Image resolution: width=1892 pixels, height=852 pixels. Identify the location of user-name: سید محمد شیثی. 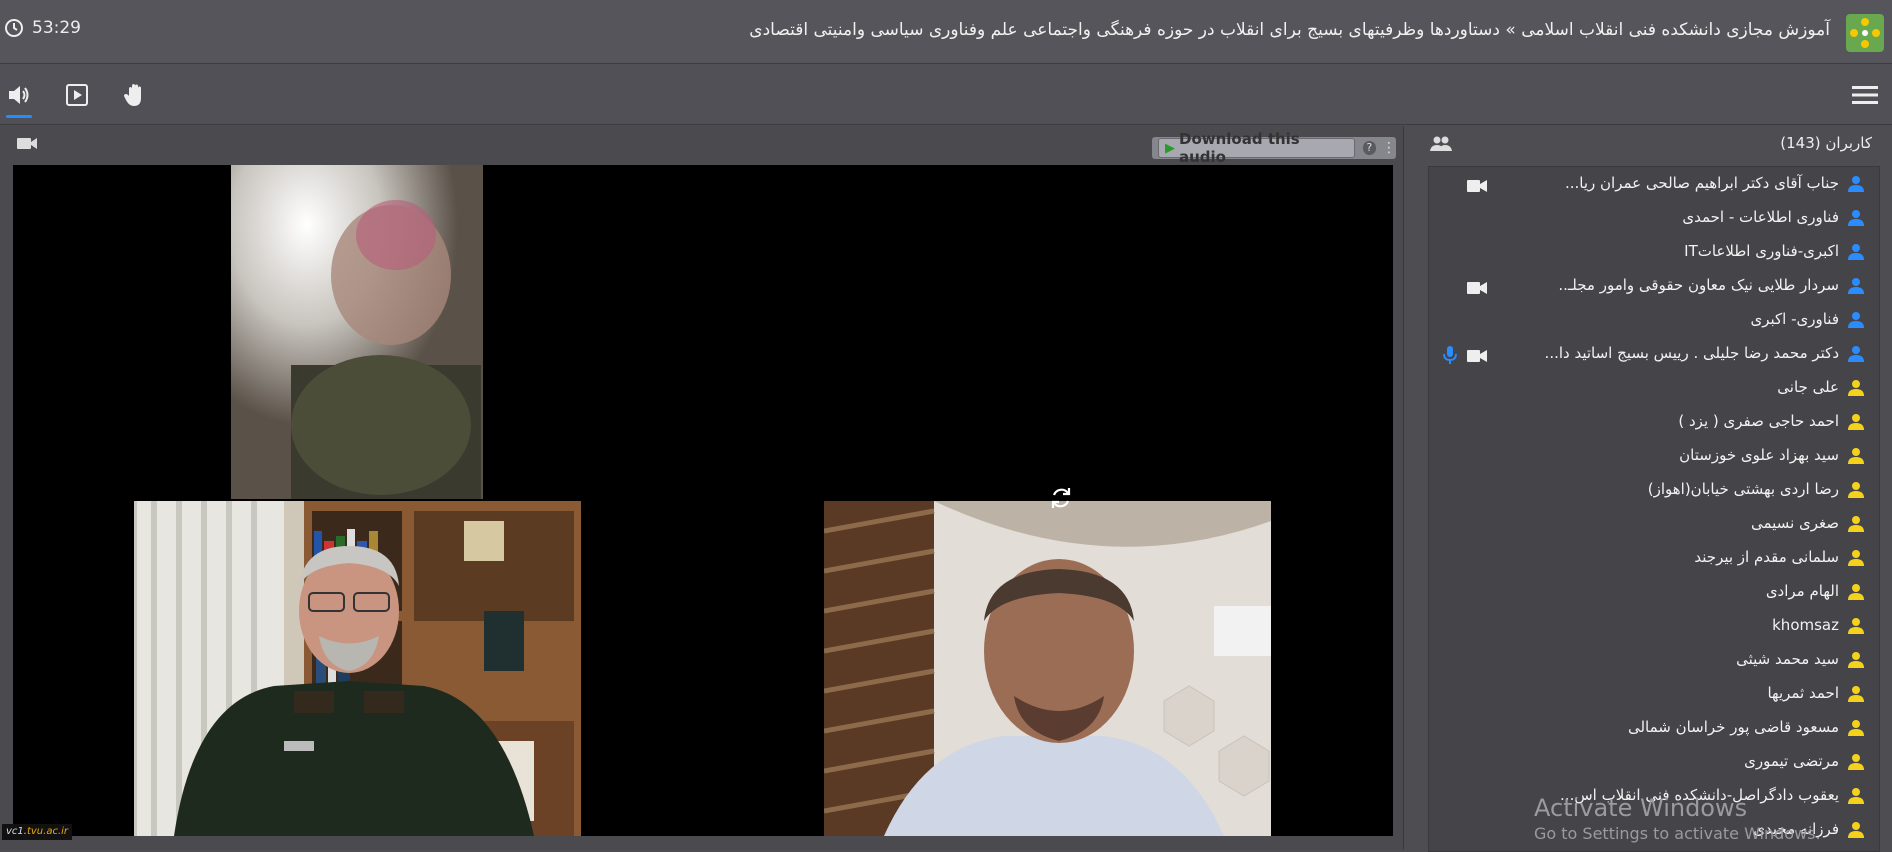
(1787, 659).